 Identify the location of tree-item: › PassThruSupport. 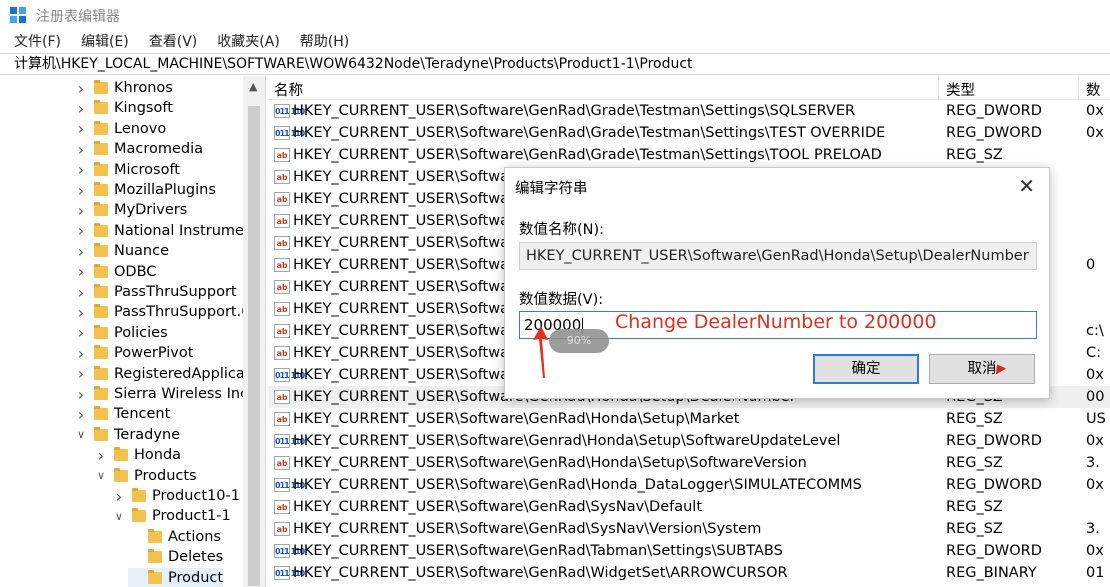
(155, 292).